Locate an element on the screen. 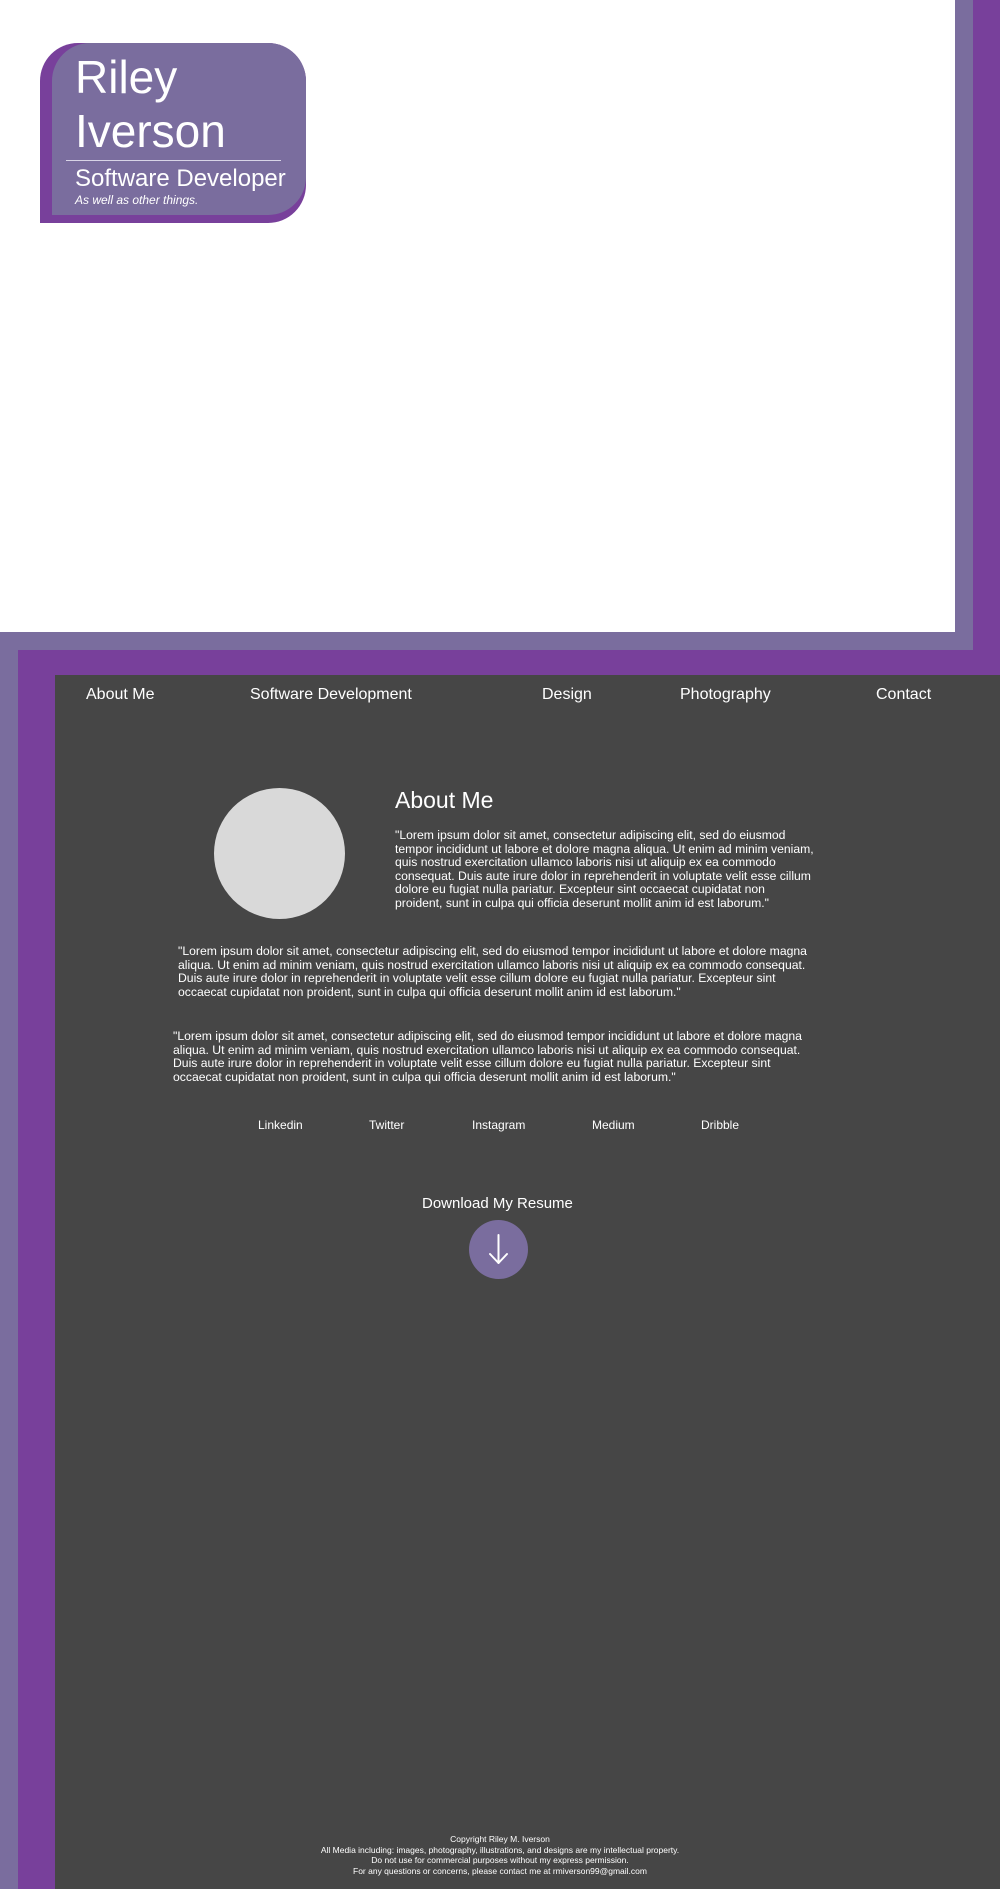 The height and width of the screenshot is (1889, 1000). header-divider is located at coordinates (173, 160).